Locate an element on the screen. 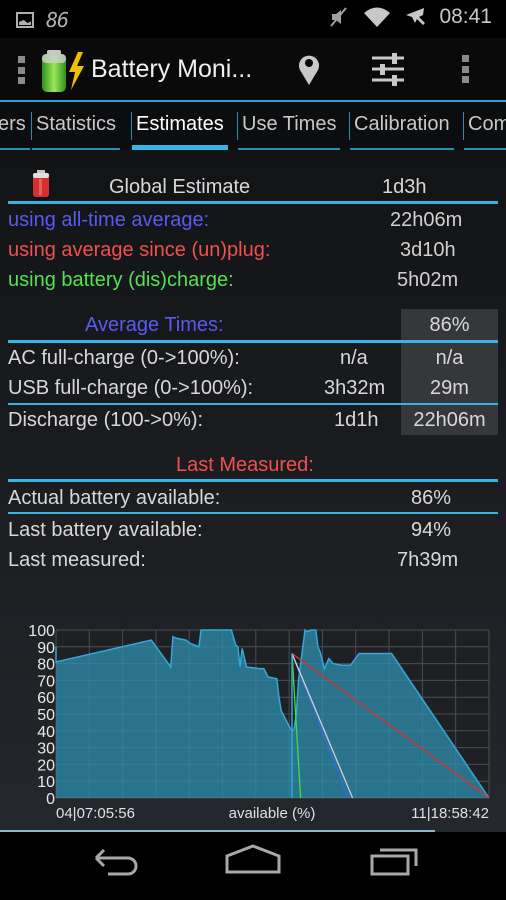 This screenshot has height=900, width=506. last-row-previous: Last battery available: 94% is located at coordinates (253, 530).